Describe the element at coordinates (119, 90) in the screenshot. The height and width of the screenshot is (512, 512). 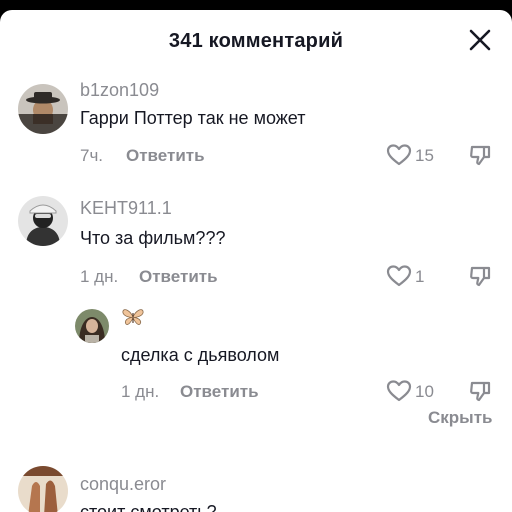
I see `comment-username: b1zon109` at that location.